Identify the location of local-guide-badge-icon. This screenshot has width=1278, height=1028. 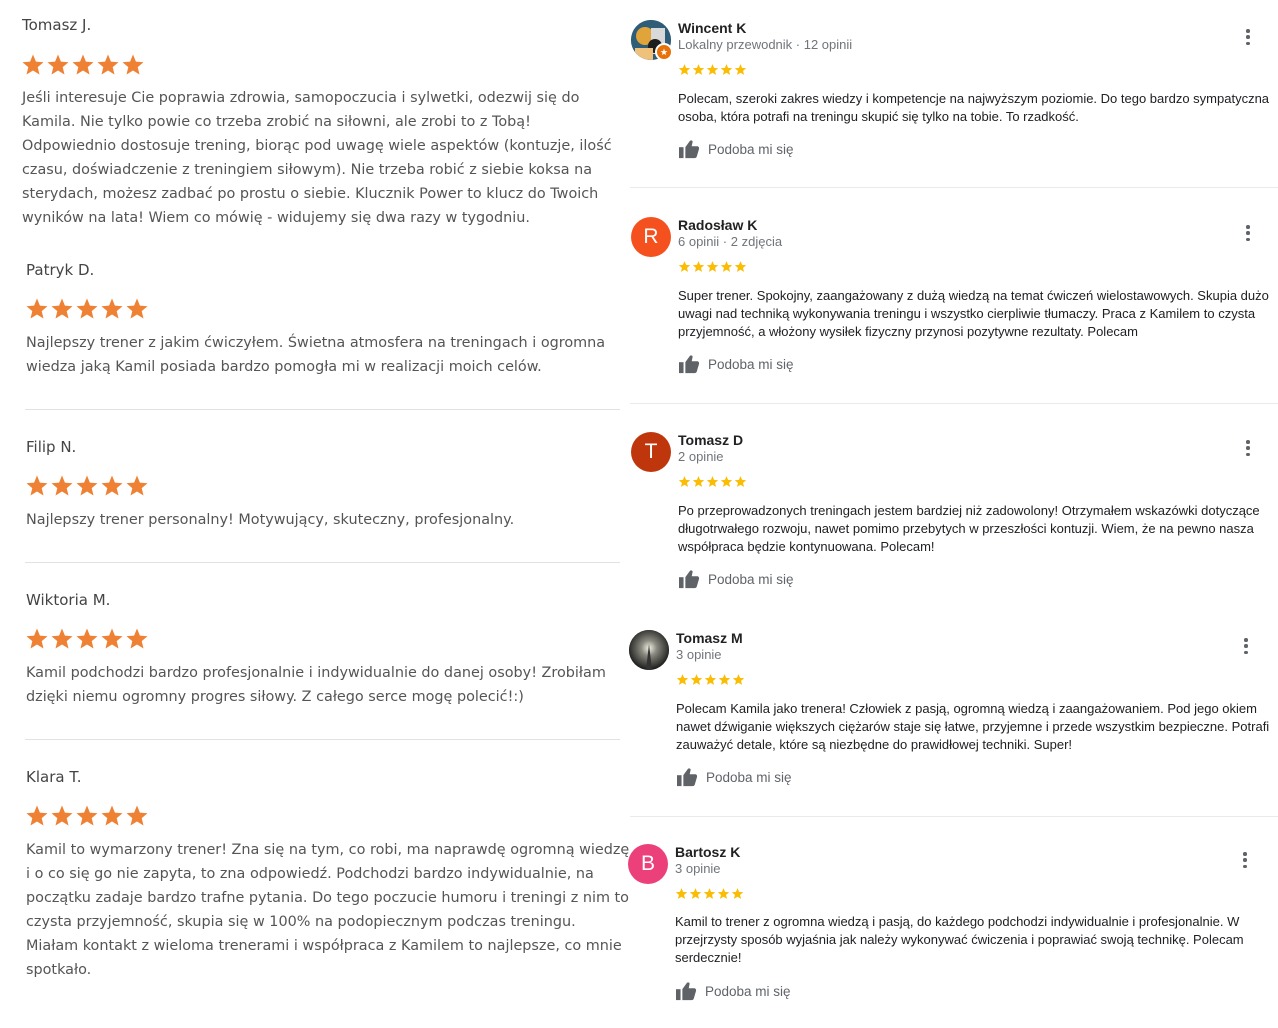
(664, 52).